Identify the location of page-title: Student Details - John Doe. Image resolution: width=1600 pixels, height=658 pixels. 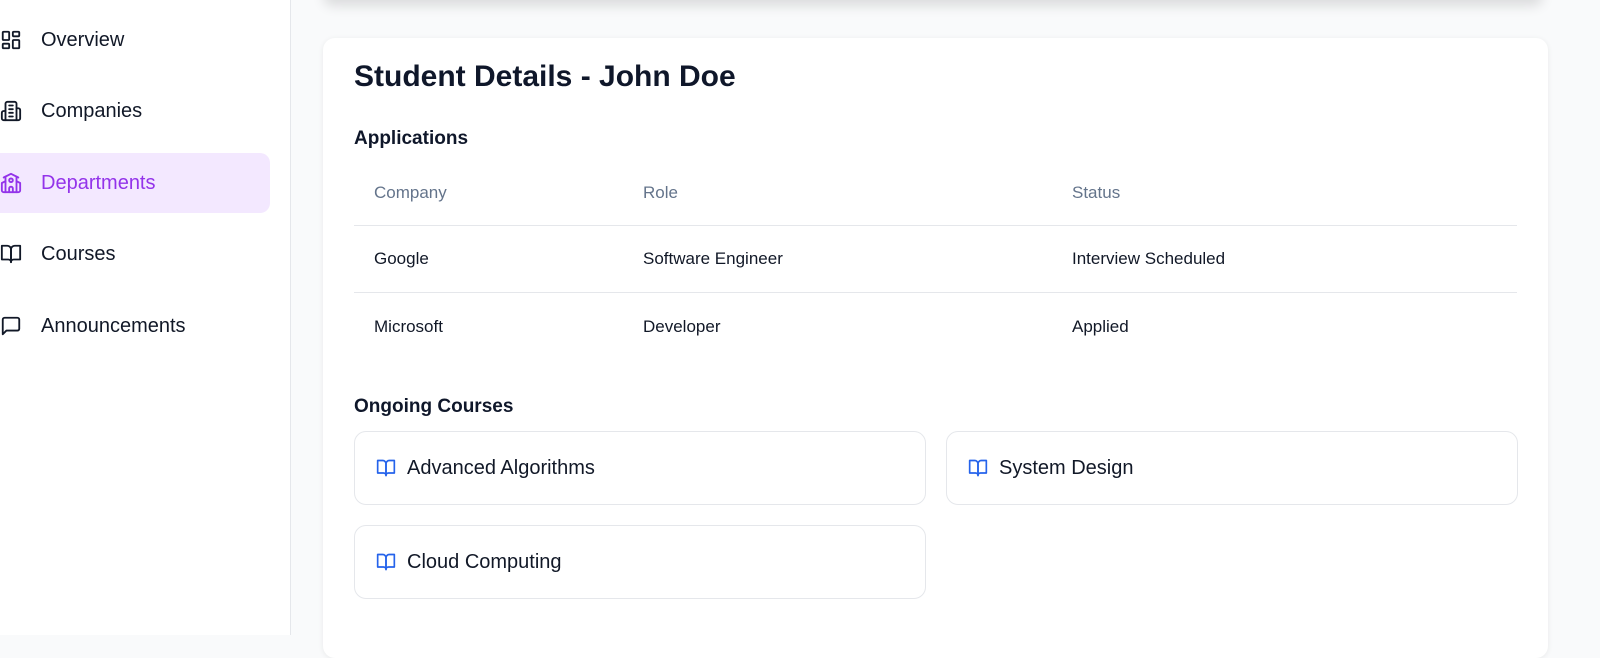
(545, 76).